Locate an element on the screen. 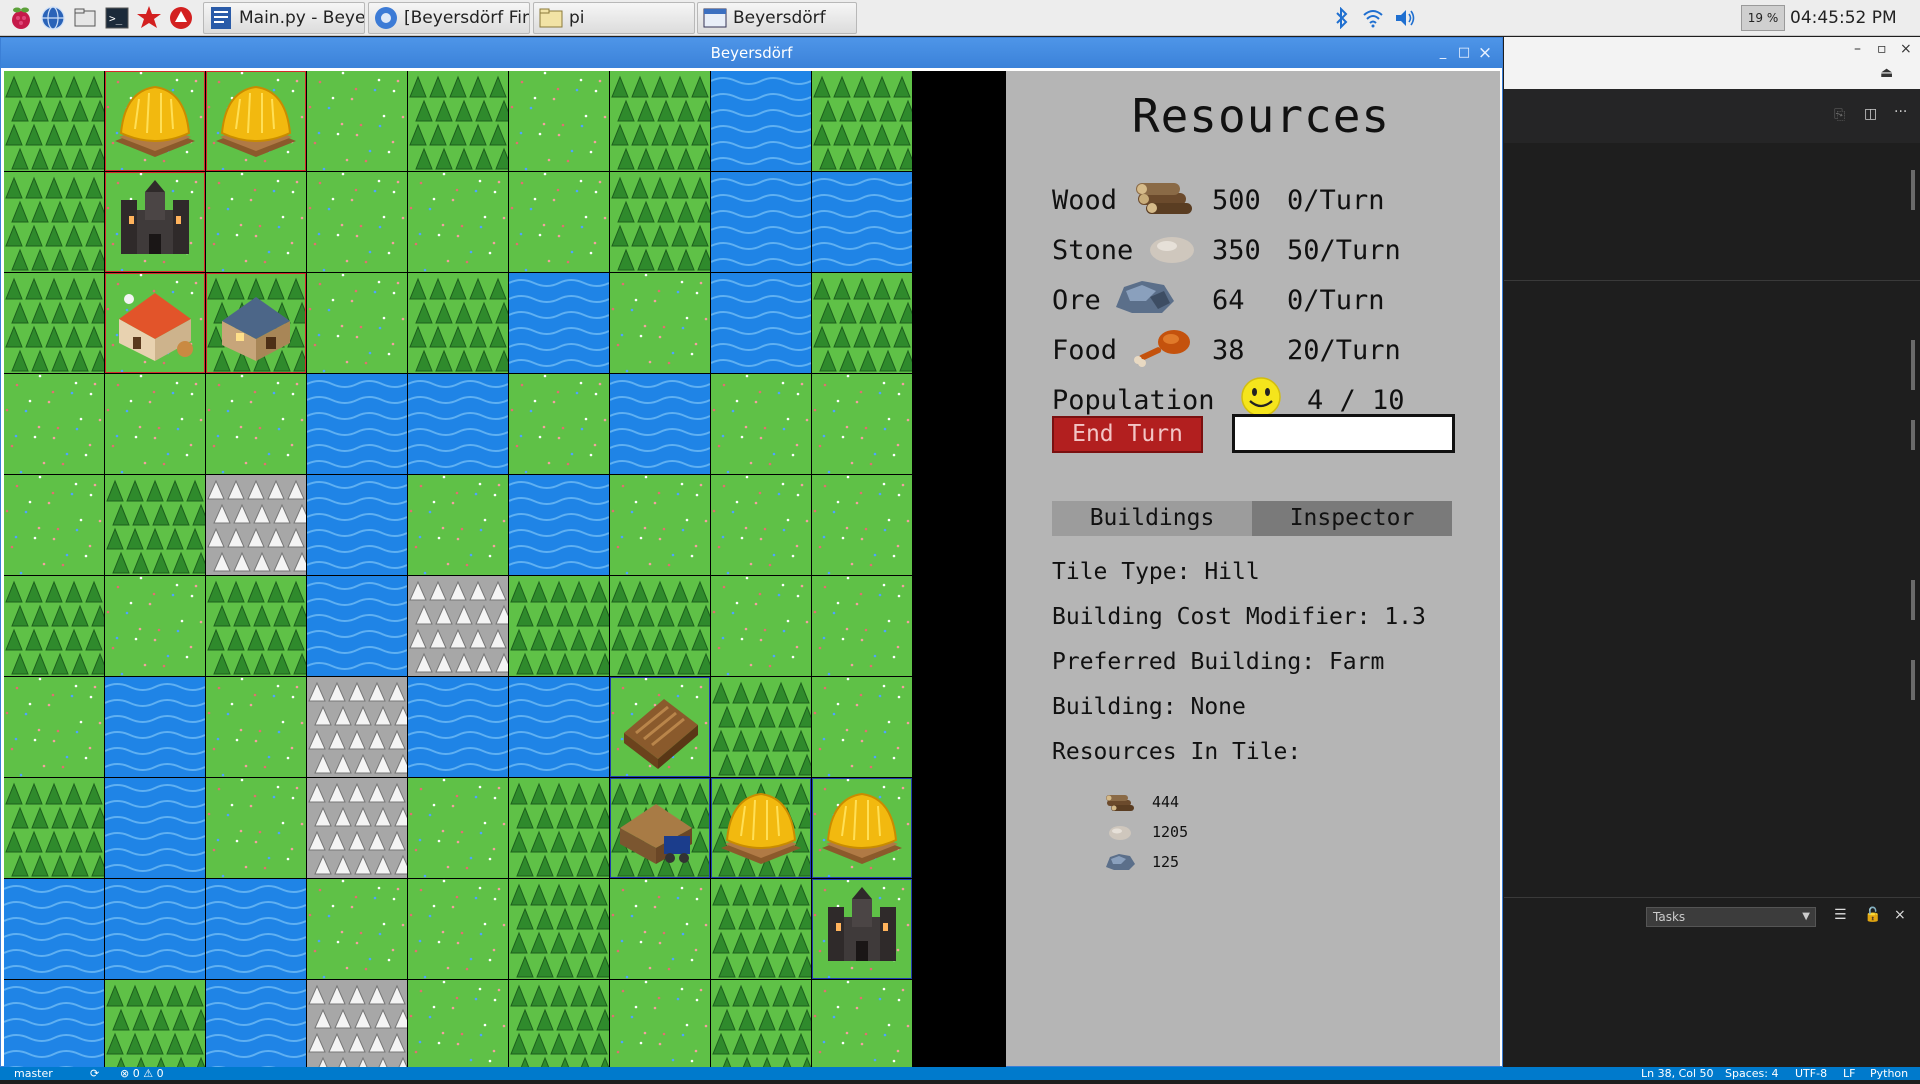  tab-inspector: Inspector is located at coordinates (1352, 518).